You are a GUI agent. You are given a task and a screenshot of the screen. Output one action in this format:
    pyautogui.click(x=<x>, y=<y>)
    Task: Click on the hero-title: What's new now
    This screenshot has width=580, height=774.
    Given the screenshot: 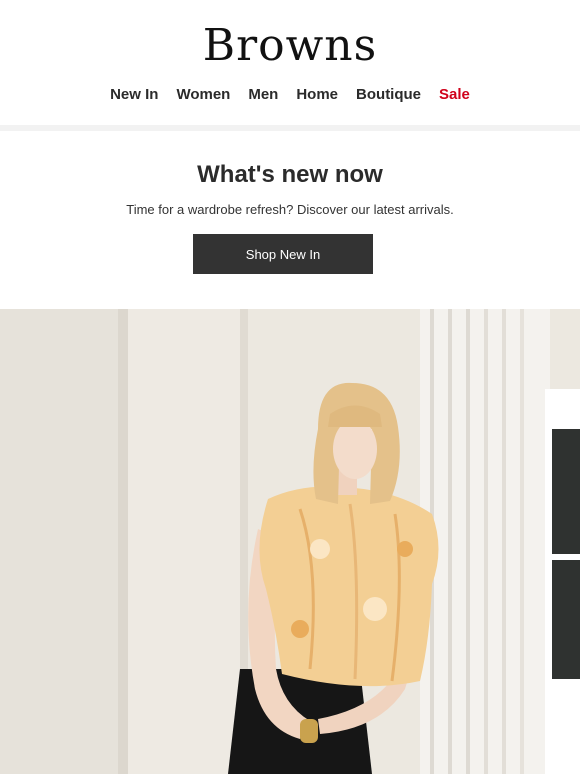 What is the action you would take?
    pyautogui.click(x=290, y=174)
    